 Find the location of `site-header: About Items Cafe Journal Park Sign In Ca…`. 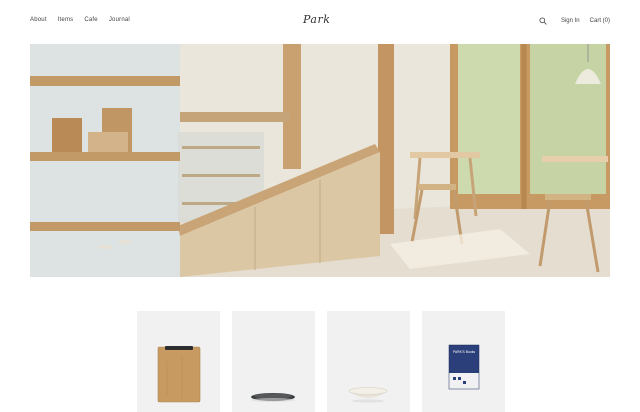

site-header: About Items Cafe Journal Park Sign In Ca… is located at coordinates (320, 22).